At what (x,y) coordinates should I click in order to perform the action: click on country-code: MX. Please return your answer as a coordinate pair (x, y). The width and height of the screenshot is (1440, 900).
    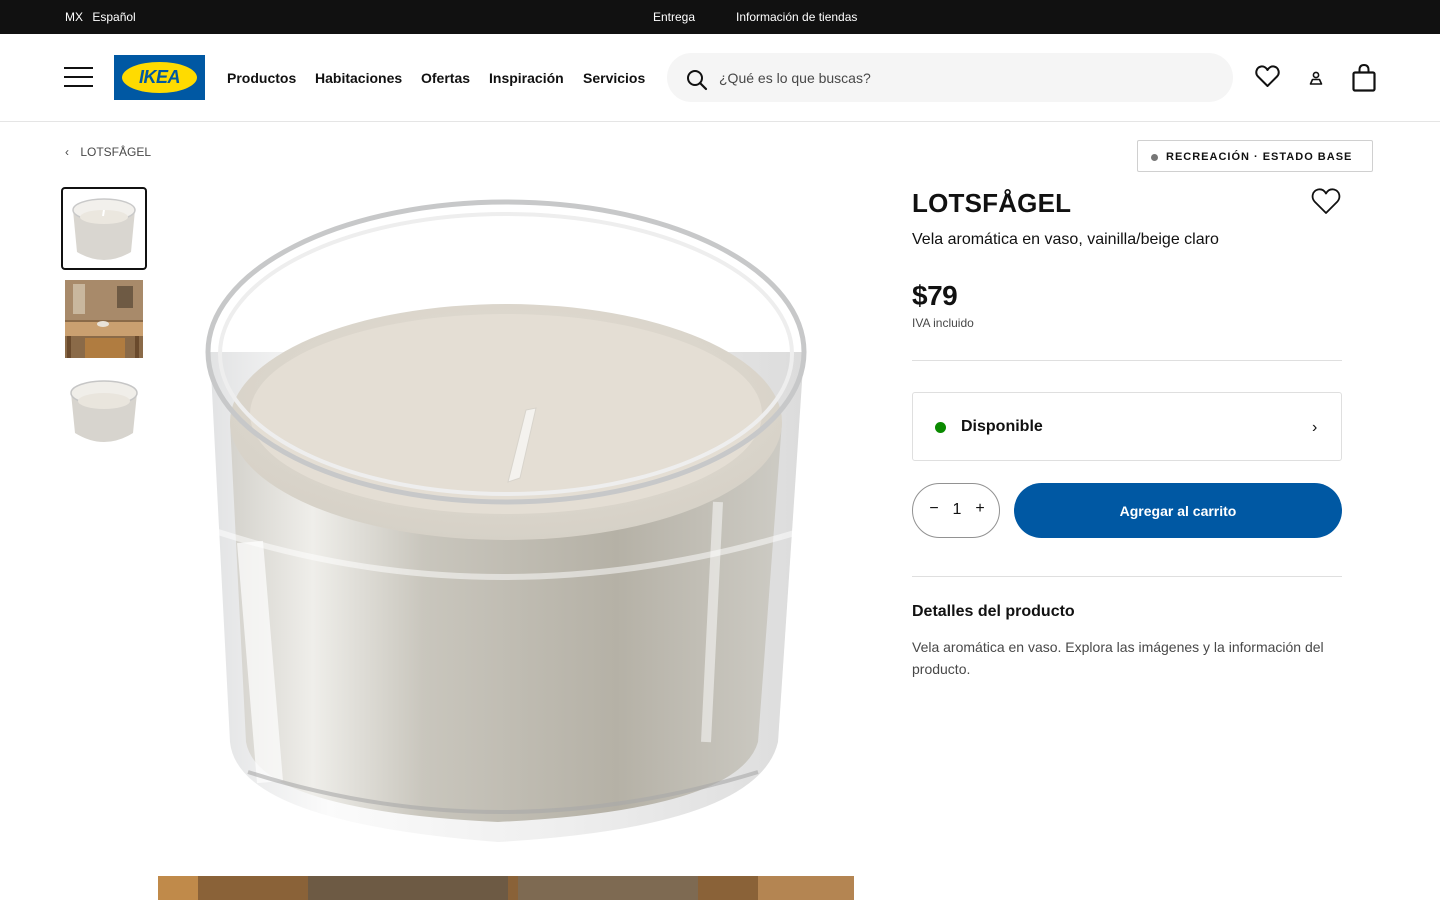
    Looking at the image, I should click on (74, 17).